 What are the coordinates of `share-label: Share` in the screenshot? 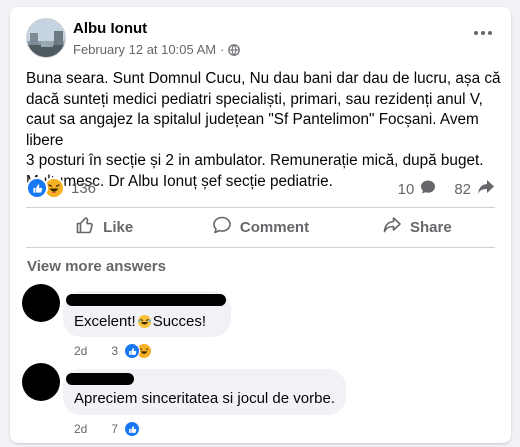 It's located at (430, 227).